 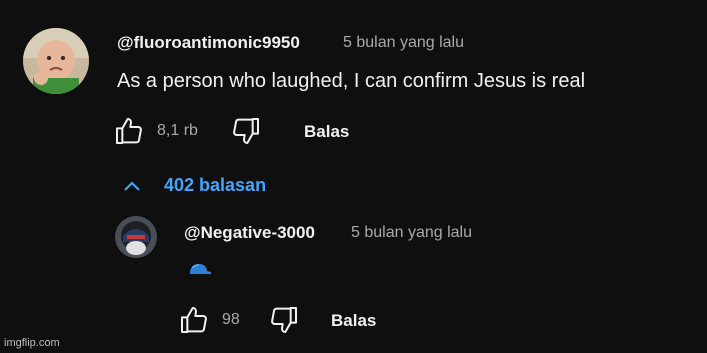 What do you see at coordinates (403, 43) in the screenshot?
I see `comment-timestamp: 5 bulan yang lalu` at bounding box center [403, 43].